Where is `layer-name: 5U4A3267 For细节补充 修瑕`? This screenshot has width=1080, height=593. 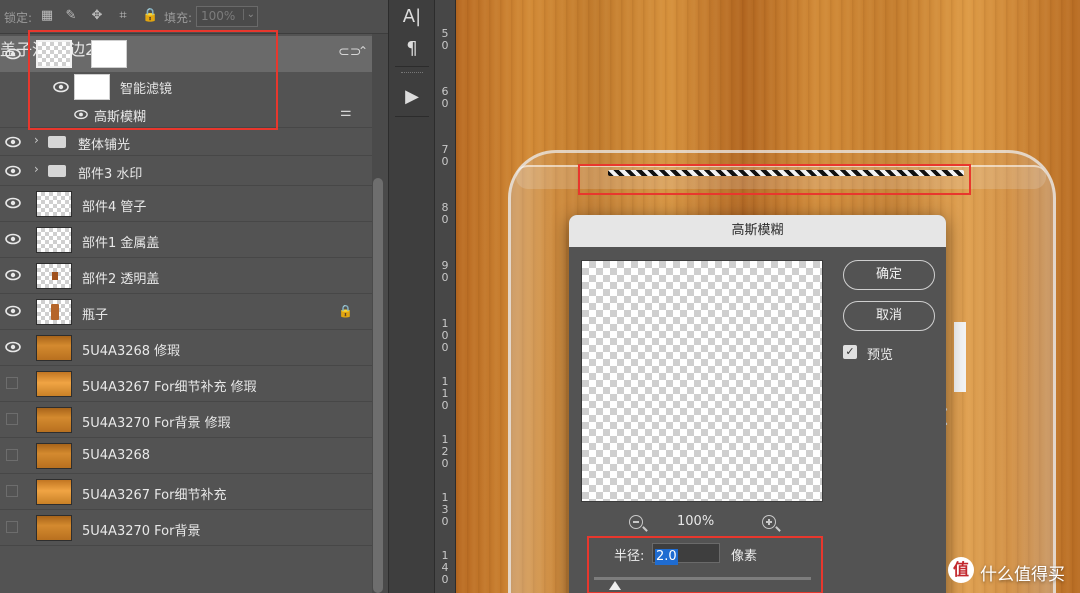
layer-name: 5U4A3267 For细节补充 修瑕 is located at coordinates (169, 387).